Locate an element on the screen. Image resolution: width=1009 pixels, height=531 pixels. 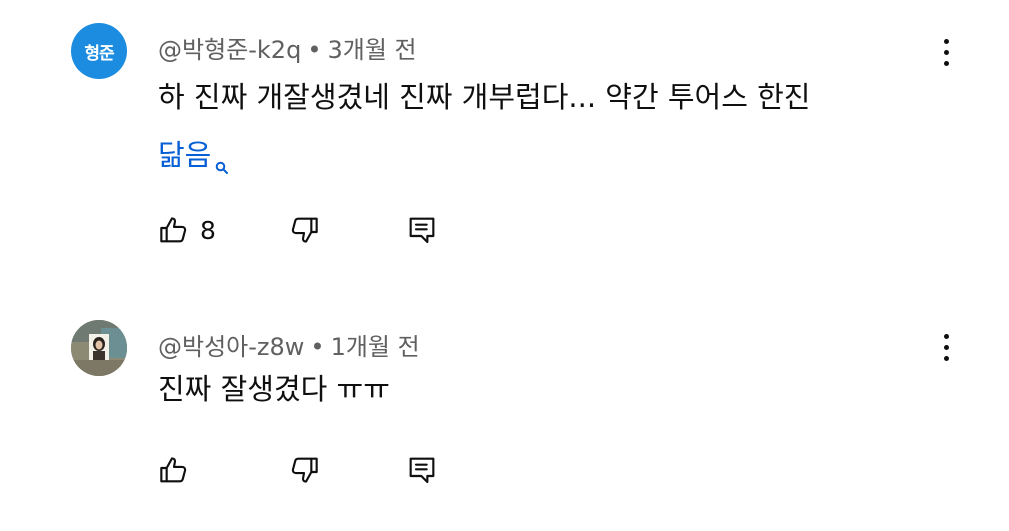
avatar-initials: 형준 is located at coordinates (99, 53).